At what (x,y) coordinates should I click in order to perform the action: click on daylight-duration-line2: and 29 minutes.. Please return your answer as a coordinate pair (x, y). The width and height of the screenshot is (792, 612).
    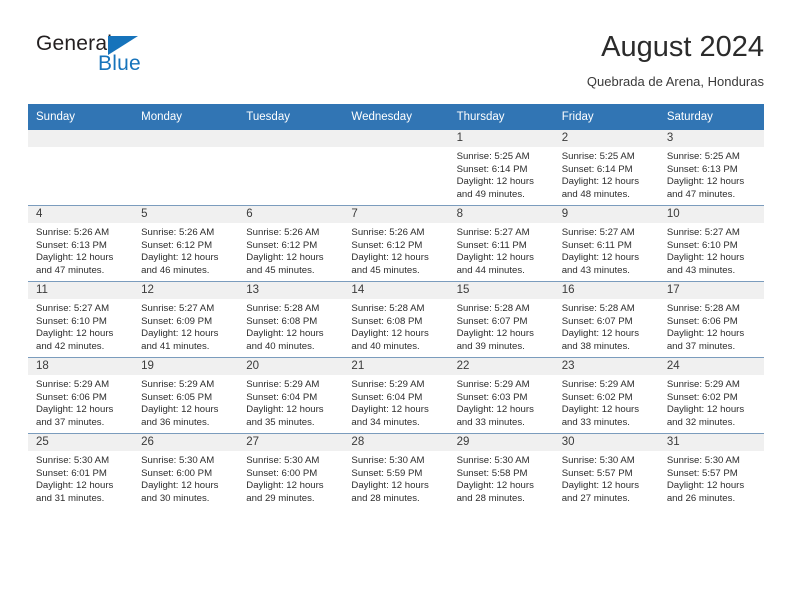
    Looking at the image, I should click on (280, 498).